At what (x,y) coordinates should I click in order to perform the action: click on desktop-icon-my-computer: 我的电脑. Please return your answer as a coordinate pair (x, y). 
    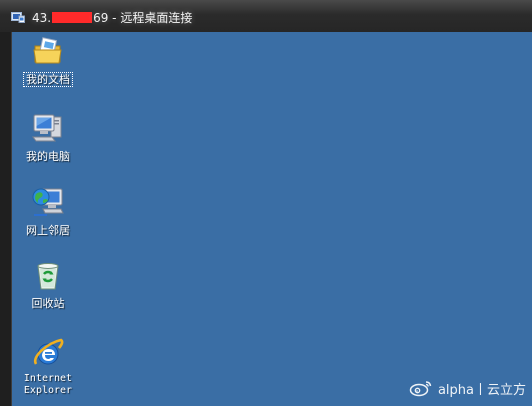
    Looking at the image, I should click on (48, 137).